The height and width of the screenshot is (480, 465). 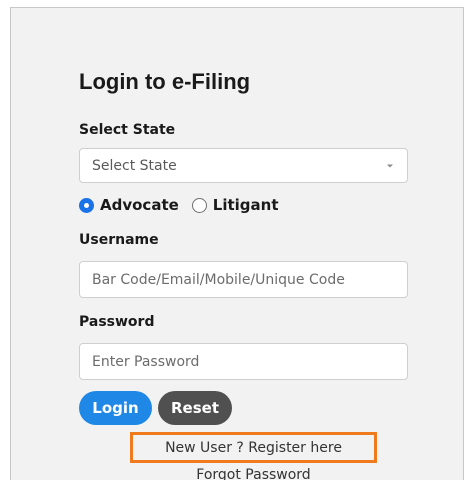 What do you see at coordinates (134, 165) in the screenshot?
I see `state-select-value: Select State` at bounding box center [134, 165].